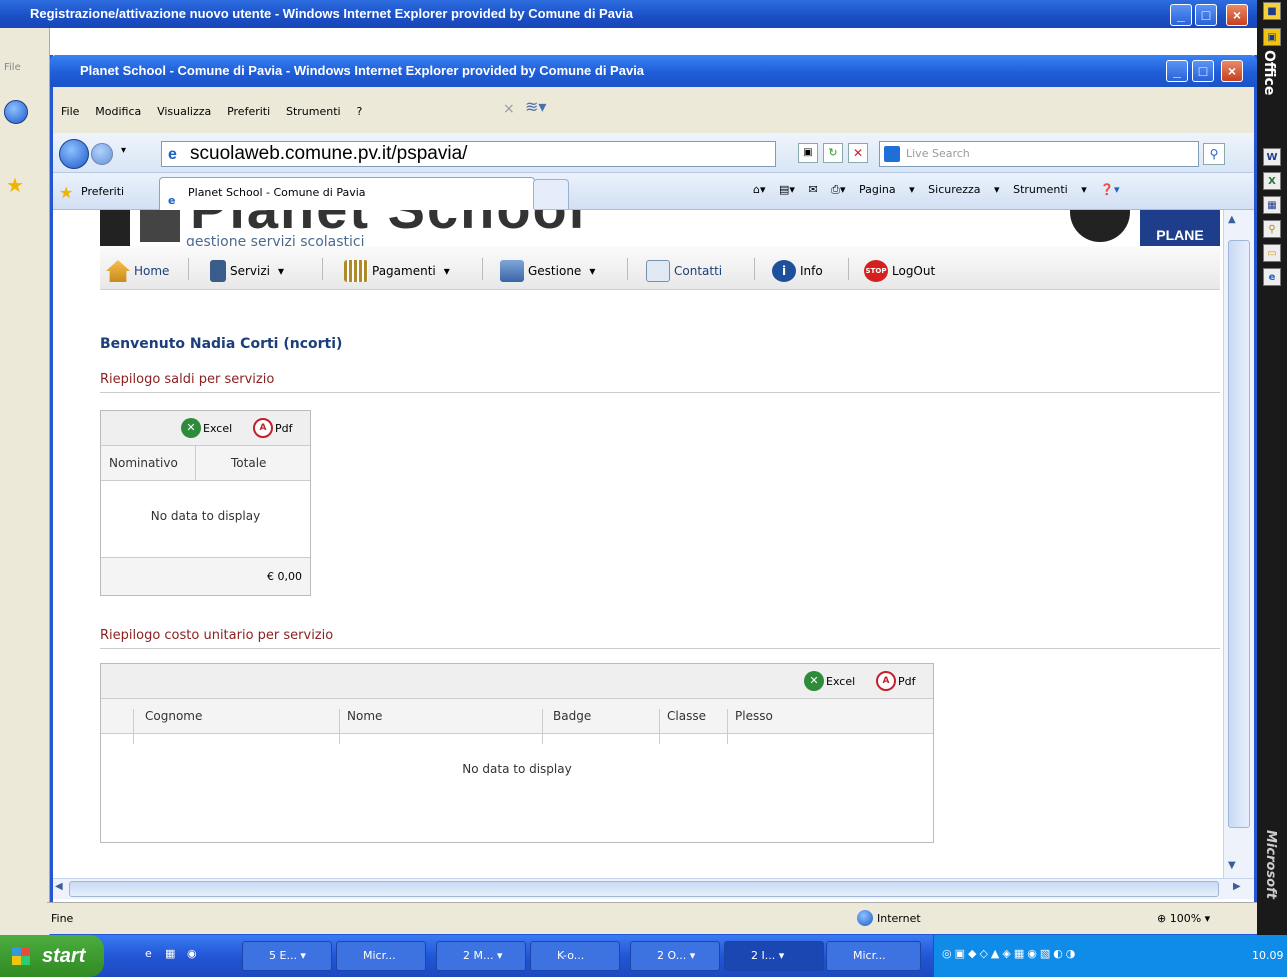  What do you see at coordinates (115, 230) in the screenshot?
I see `logo-pillar` at bounding box center [115, 230].